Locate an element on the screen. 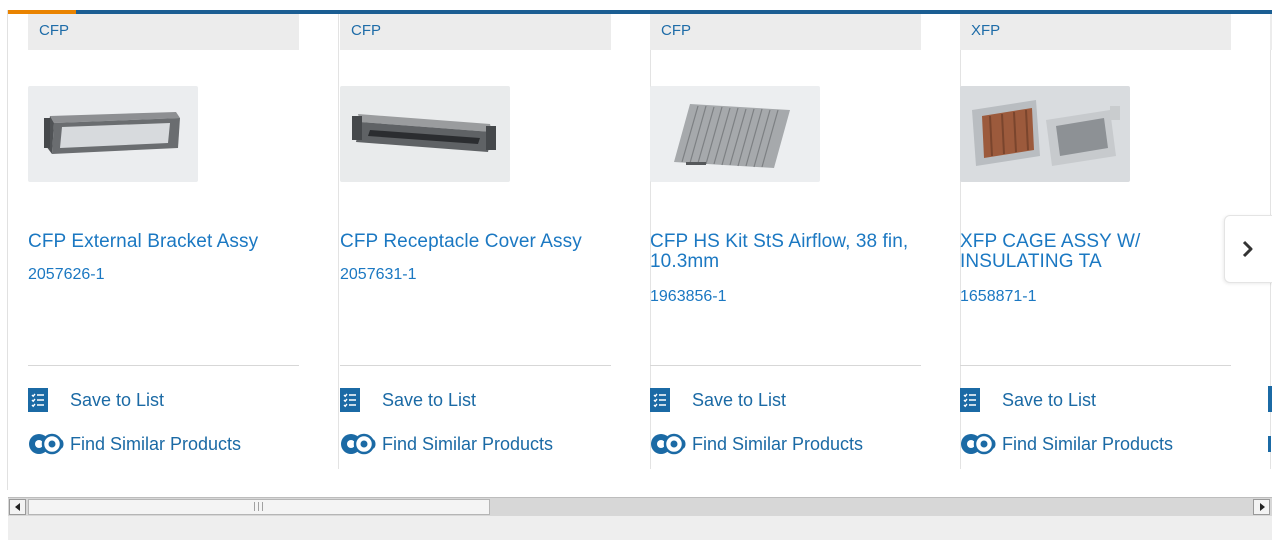 Image resolution: width=1272 pixels, height=540 pixels. caret-left-icon is located at coordinates (17, 507).